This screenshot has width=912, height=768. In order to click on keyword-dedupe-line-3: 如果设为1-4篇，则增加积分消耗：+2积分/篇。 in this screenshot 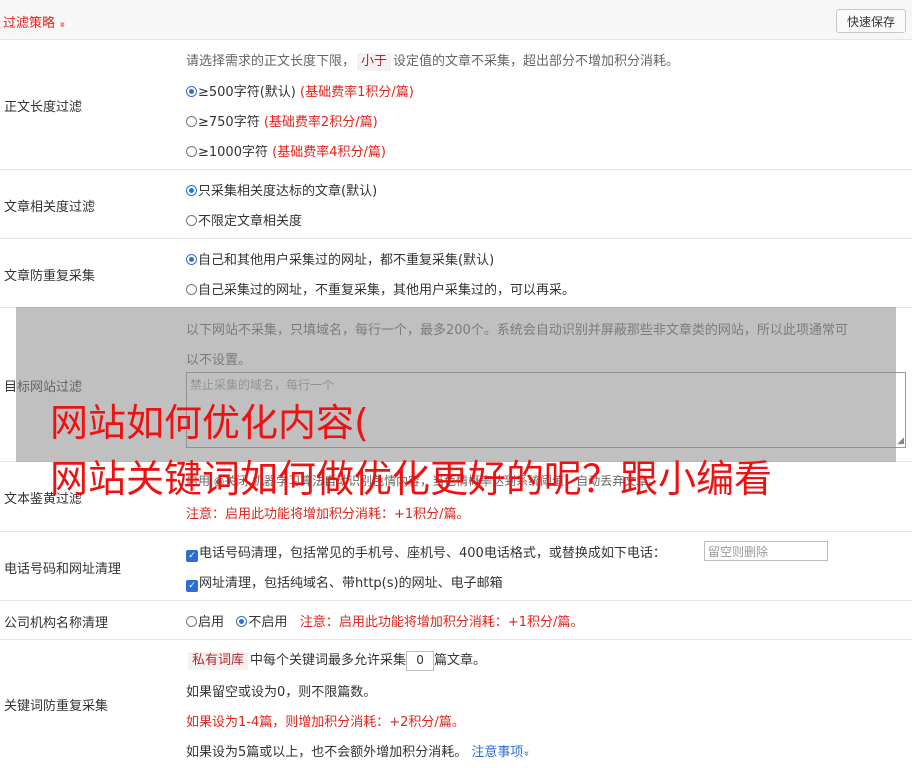, I will do `click(325, 722)`.